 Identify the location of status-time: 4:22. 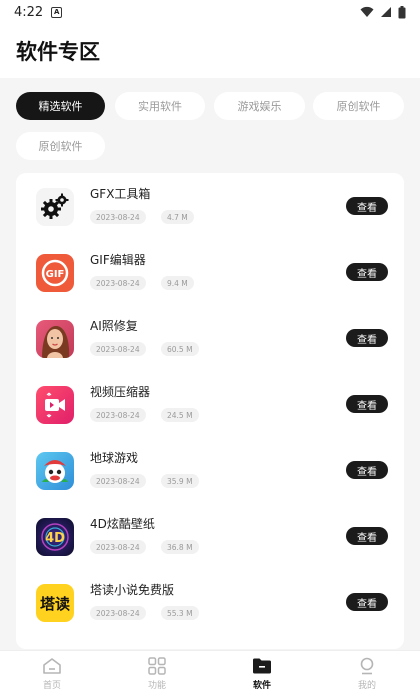
(29, 12).